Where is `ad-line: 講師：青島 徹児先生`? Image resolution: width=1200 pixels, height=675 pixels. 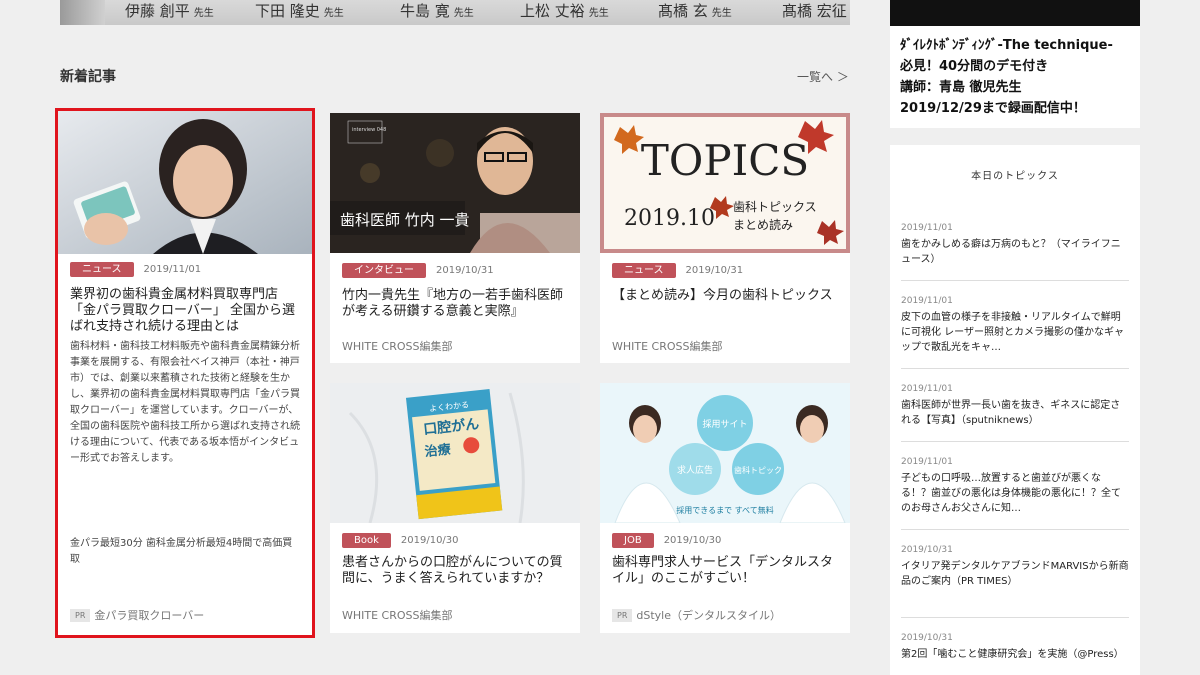 ad-line: 講師：青島 徹児先生 is located at coordinates (961, 87).